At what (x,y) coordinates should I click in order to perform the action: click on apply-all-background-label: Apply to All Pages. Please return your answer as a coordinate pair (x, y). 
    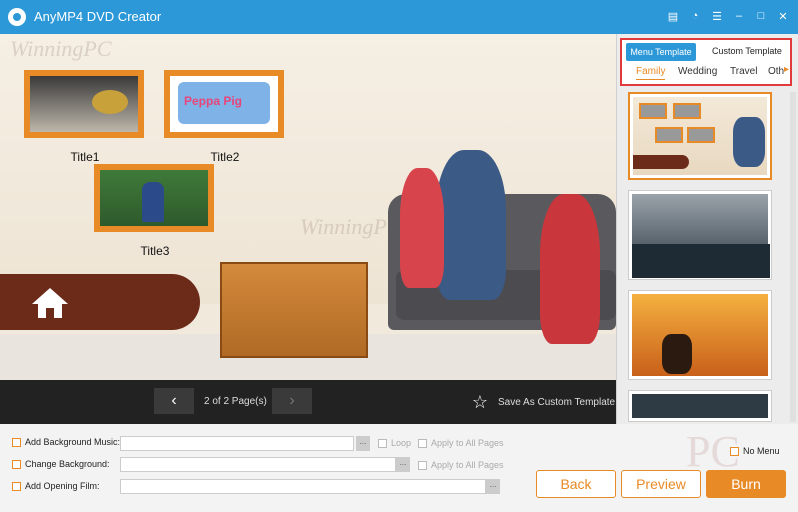
    Looking at the image, I should click on (467, 465).